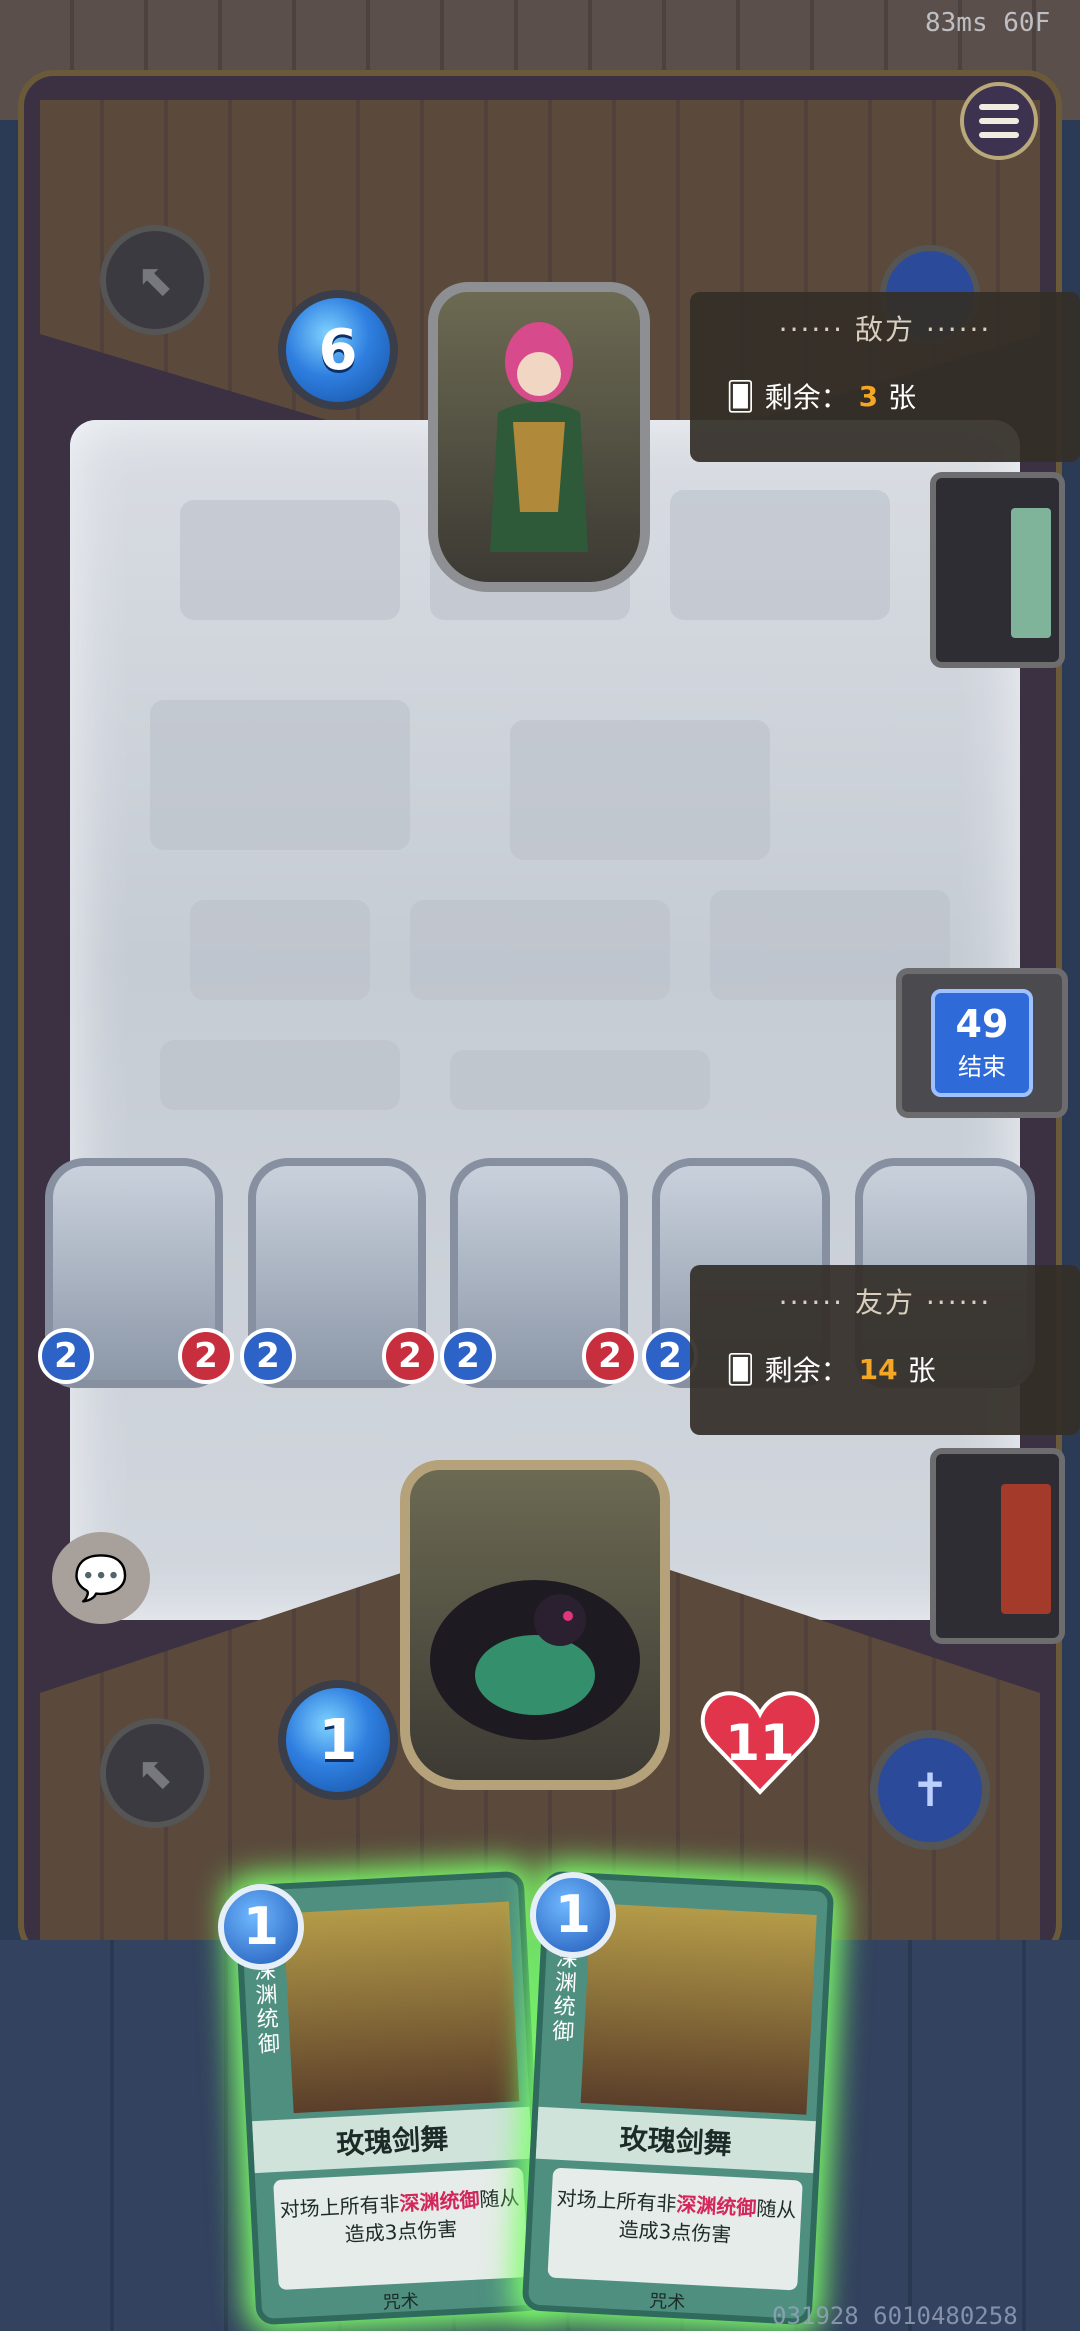  I want to click on player-mana-orb: 1, so click(338, 1740).